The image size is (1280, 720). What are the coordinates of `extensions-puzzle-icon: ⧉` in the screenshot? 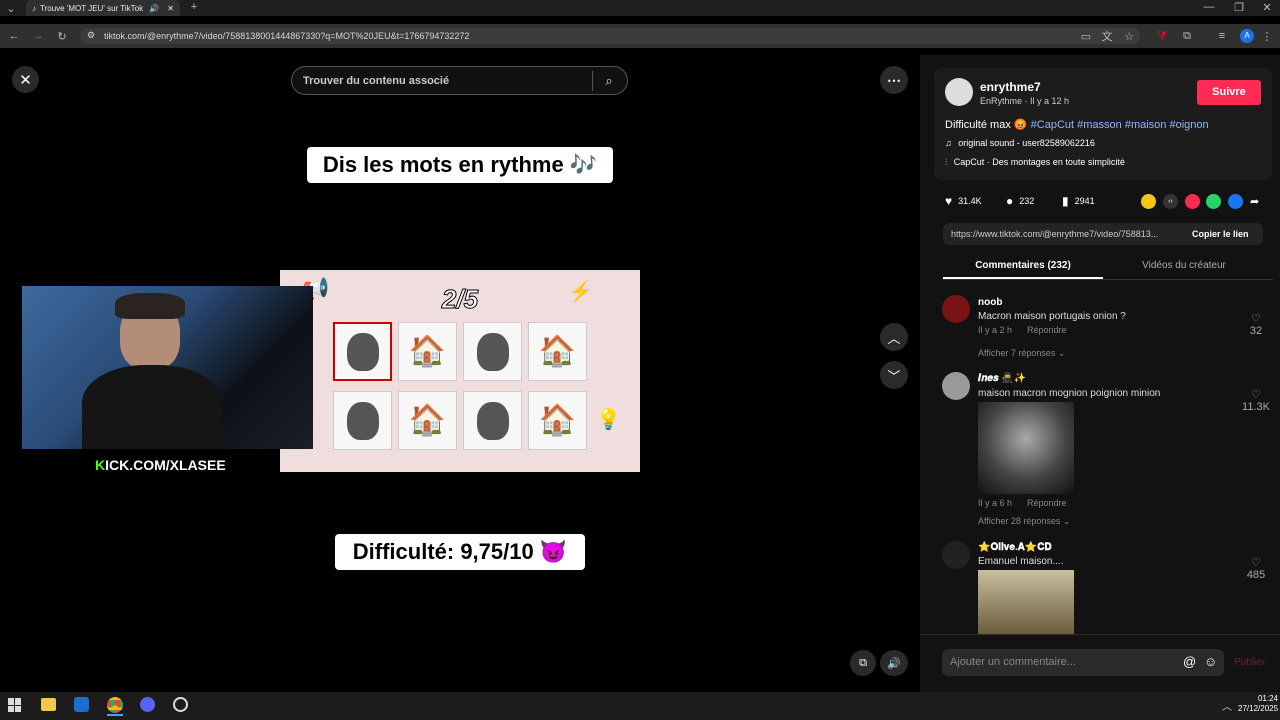 It's located at (1187, 36).